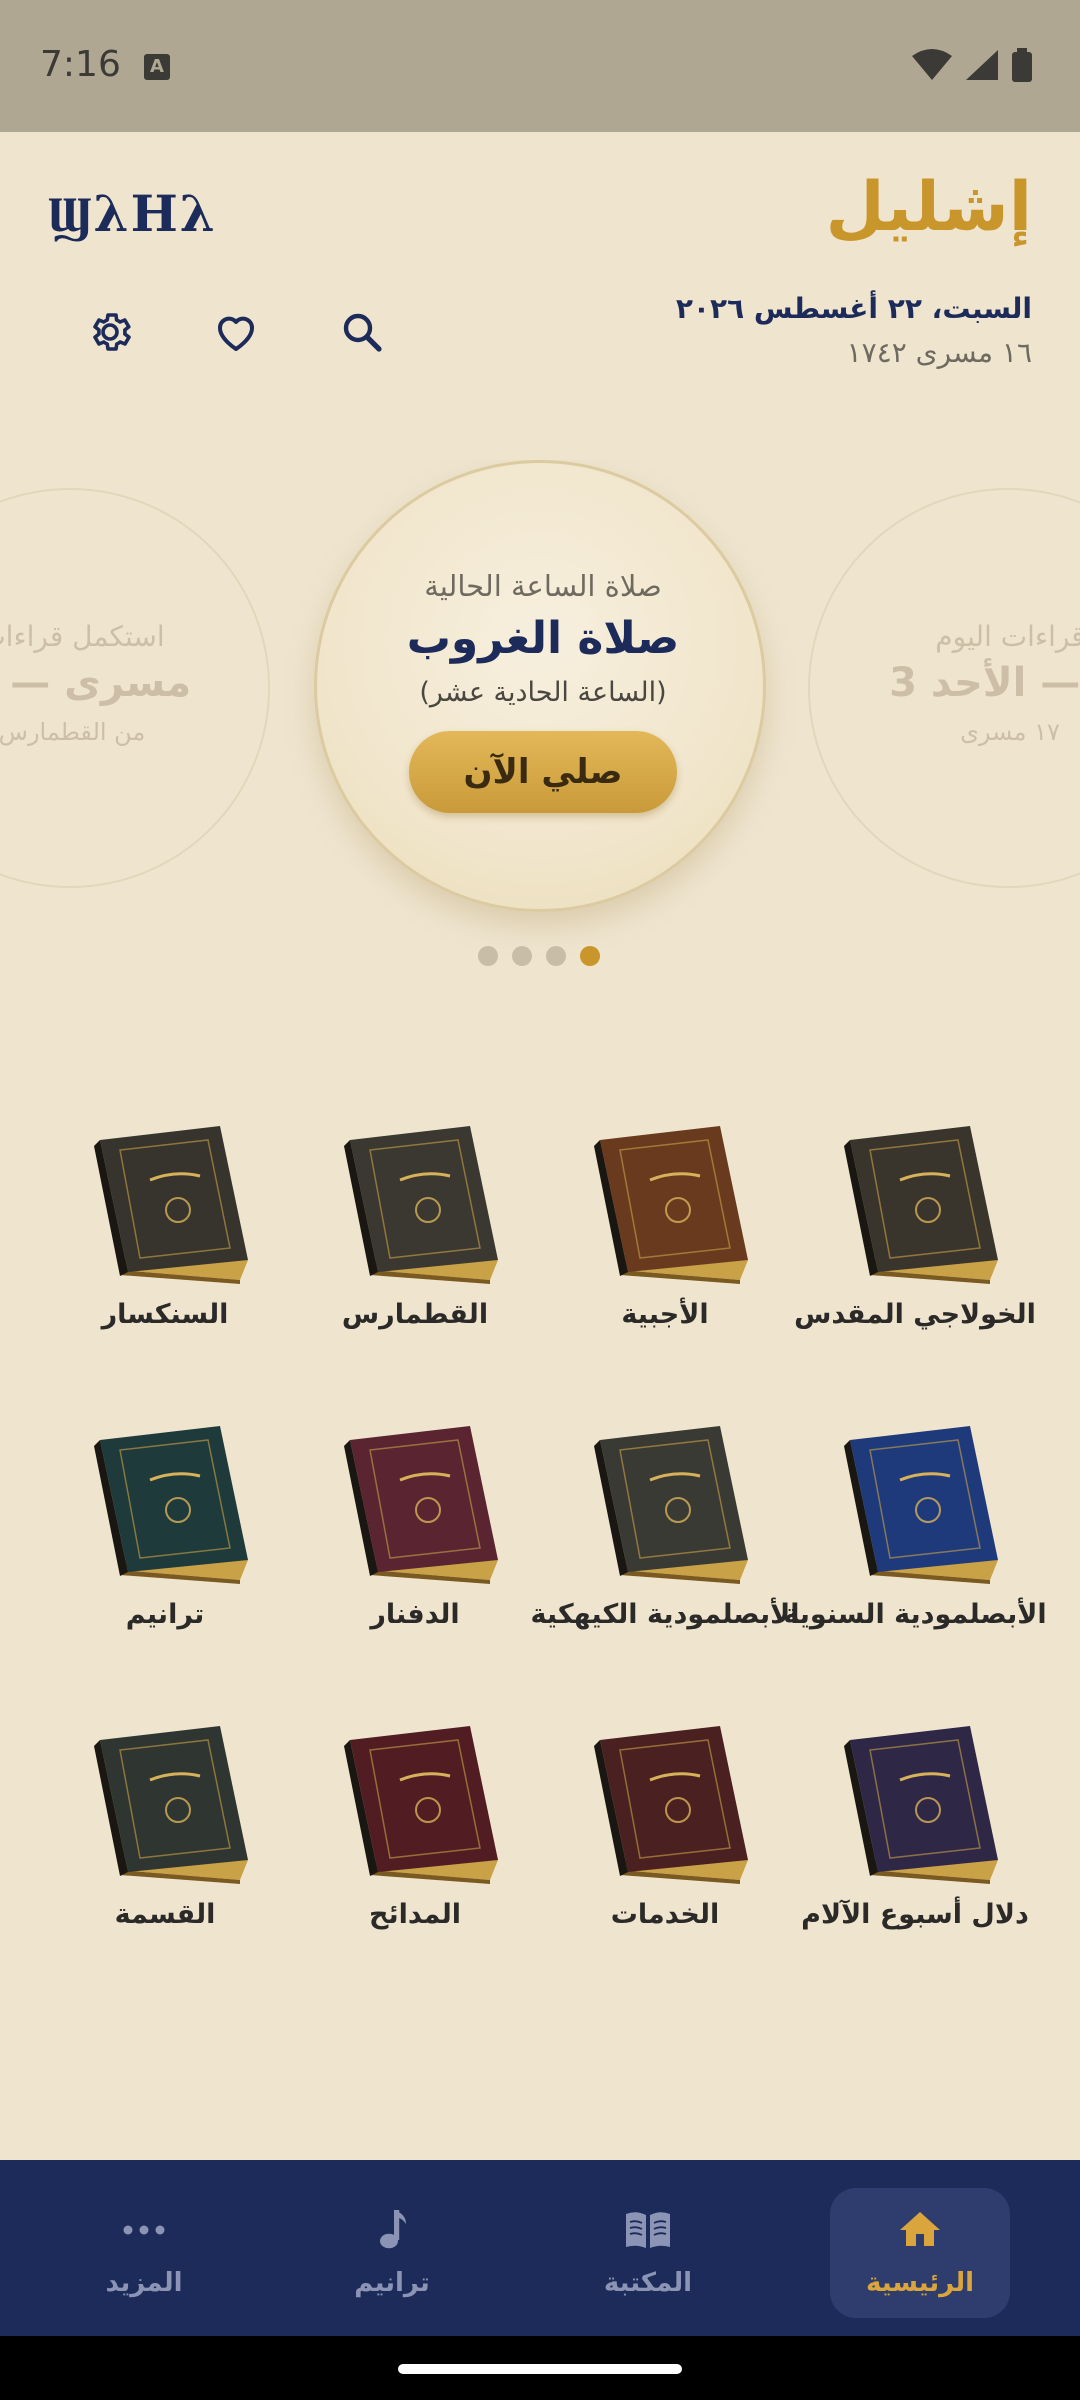 This screenshot has width=1080, height=2400. What do you see at coordinates (132, 213) in the screenshot?
I see `app-logo: ϢλΗλ` at bounding box center [132, 213].